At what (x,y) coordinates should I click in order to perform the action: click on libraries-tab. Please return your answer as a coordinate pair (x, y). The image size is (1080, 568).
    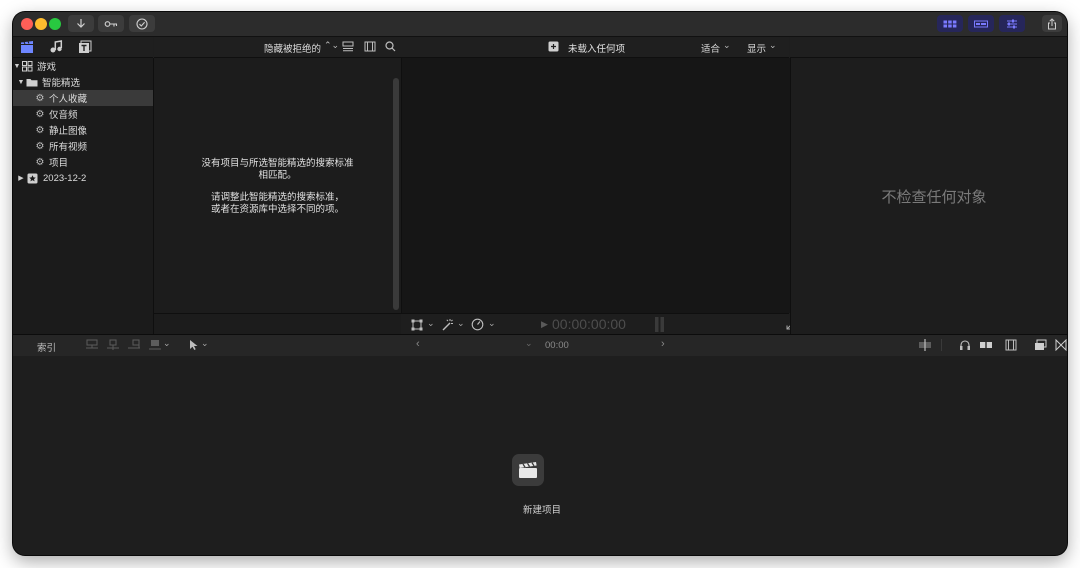
    Looking at the image, I should click on (27, 47).